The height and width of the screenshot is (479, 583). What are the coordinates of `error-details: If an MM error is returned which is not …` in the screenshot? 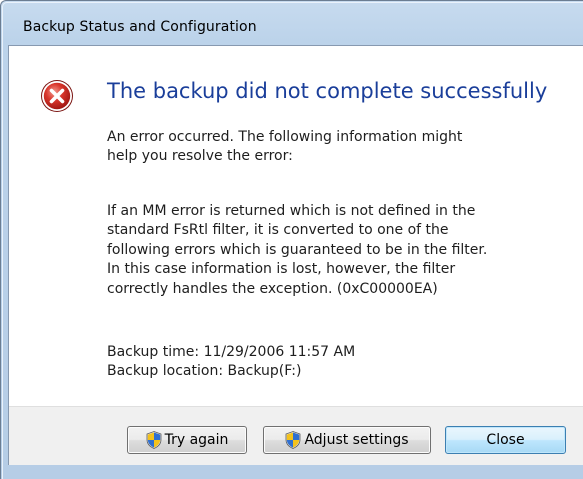 It's located at (297, 250).